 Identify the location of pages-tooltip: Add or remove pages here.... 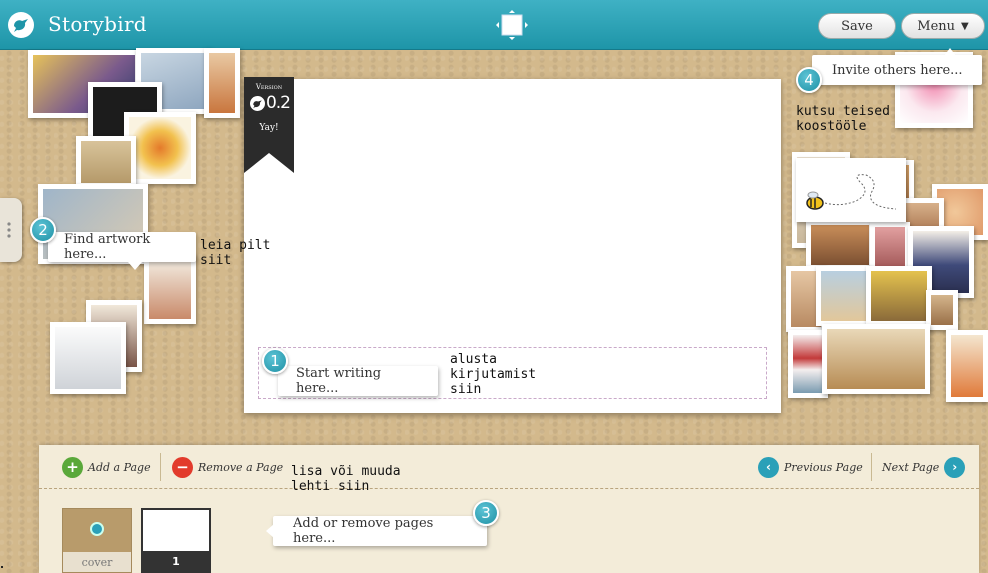
(380, 531).